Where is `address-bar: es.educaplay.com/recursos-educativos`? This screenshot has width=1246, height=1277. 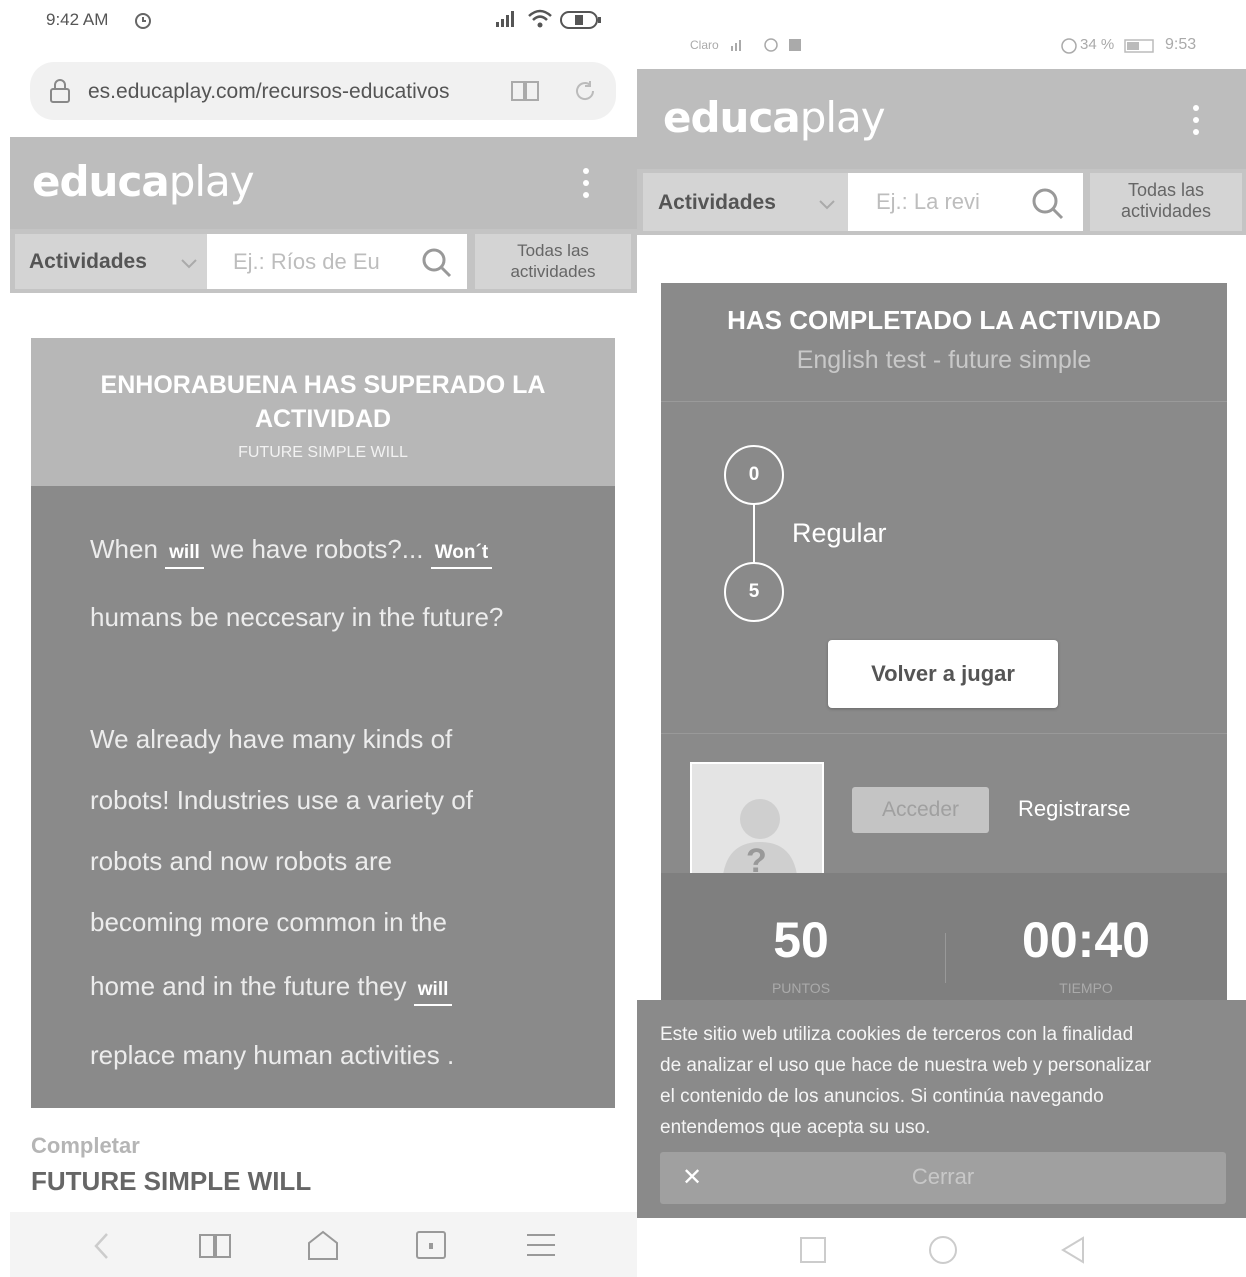 address-bar: es.educaplay.com/recursos-educativos is located at coordinates (323, 91).